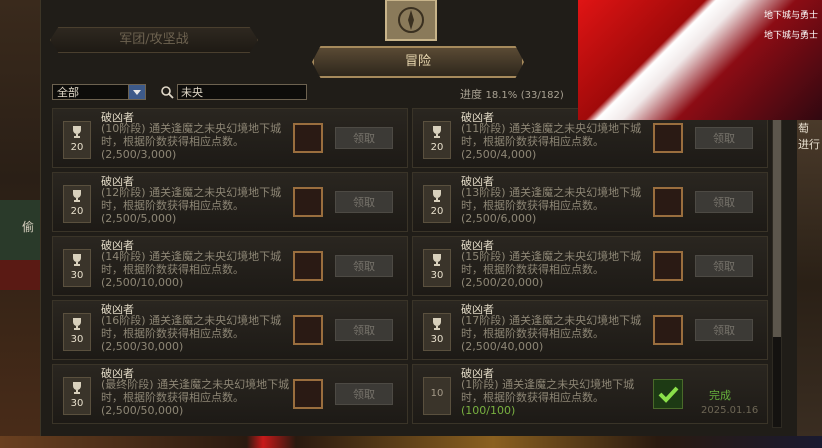 This screenshot has height=448, width=822. Describe the element at coordinates (142, 346) in the screenshot. I see `achievement-progress: (2,500/30,000)` at that location.